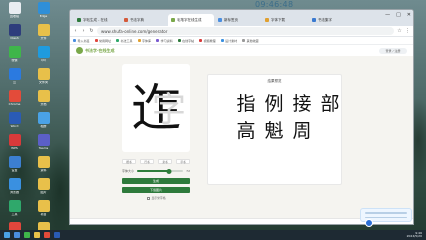  I want to click on bookmark-item: 常用网址, so click(102, 41).